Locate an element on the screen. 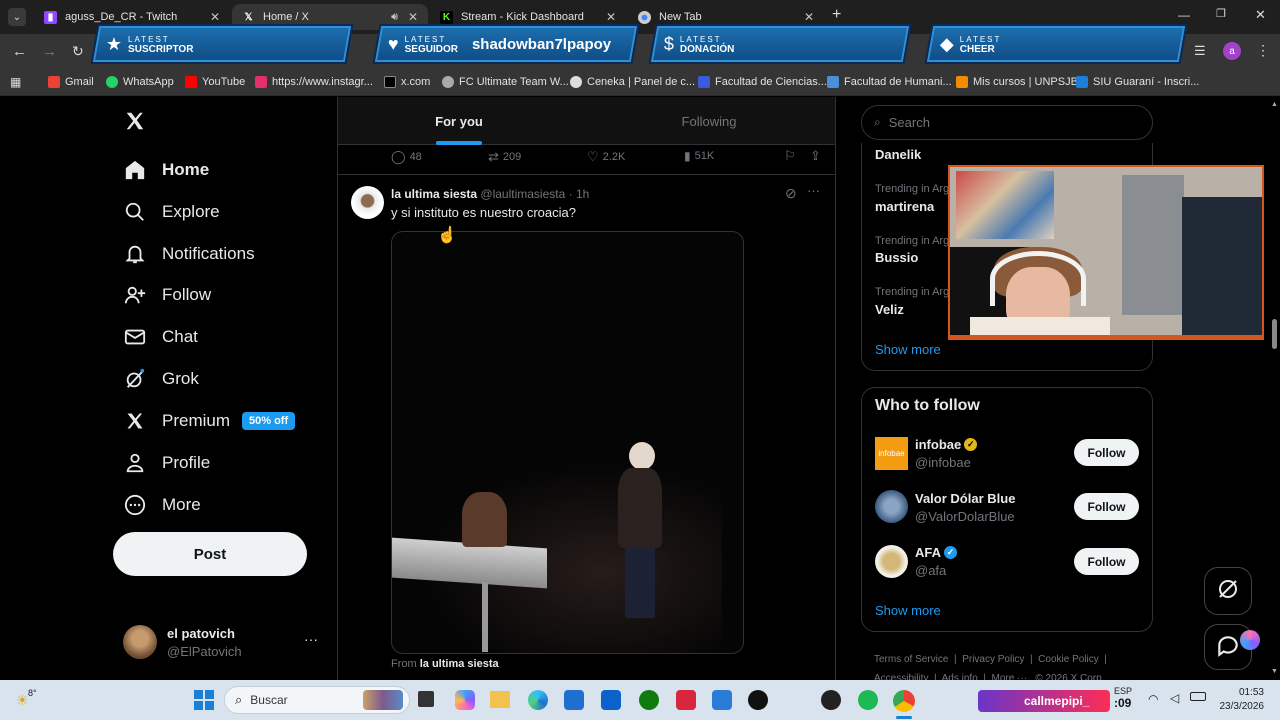 The height and width of the screenshot is (720, 1280). reply-action: ◯ 48 is located at coordinates (406, 157).